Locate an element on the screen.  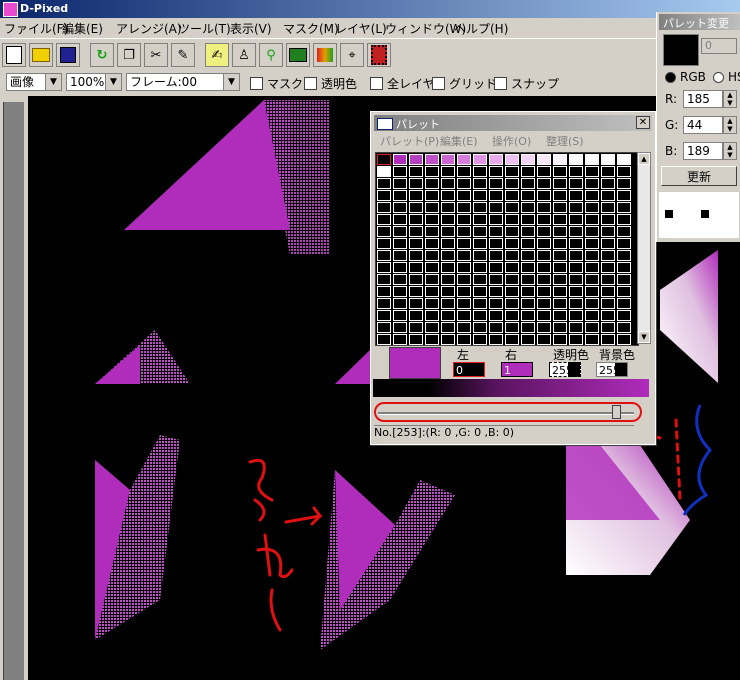
new-file-icon is located at coordinates (14, 55).